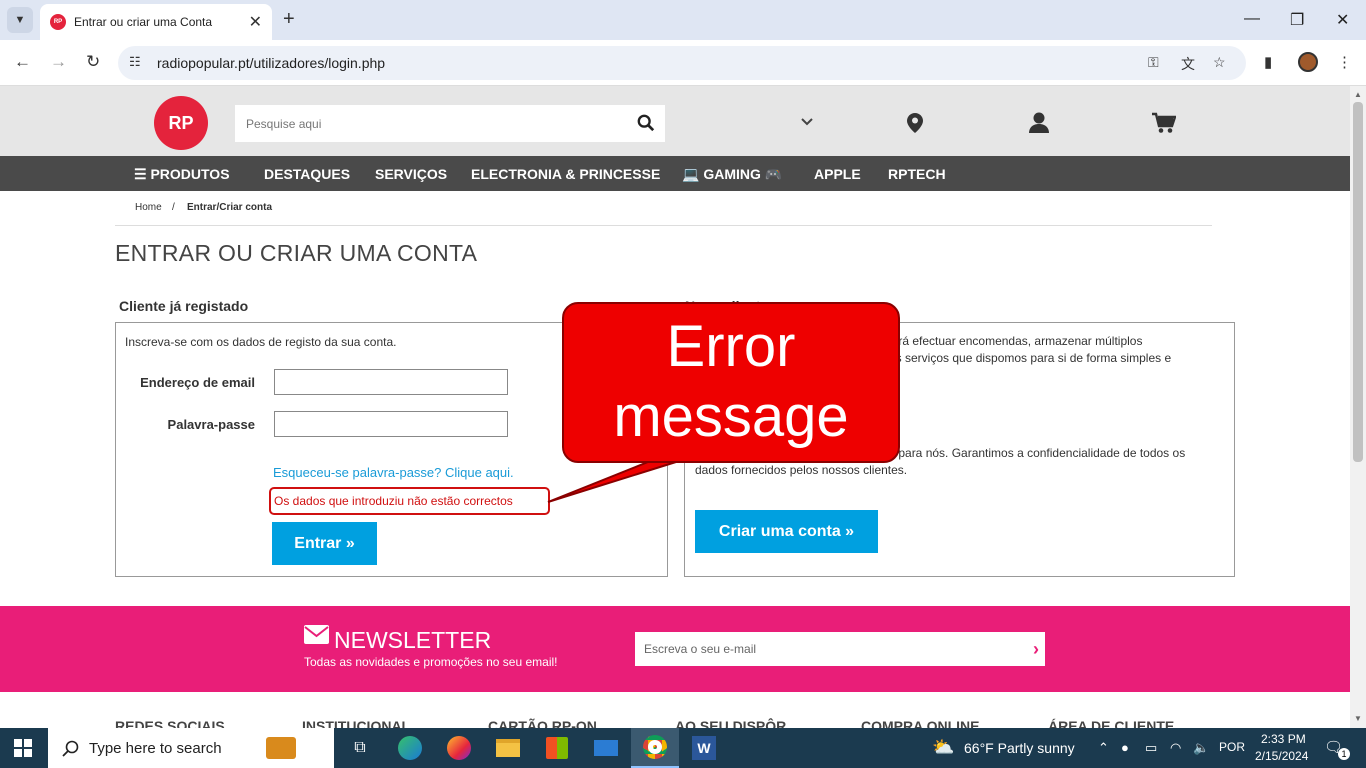 The width and height of the screenshot is (1366, 768). I want to click on menu-item-produtos: ☰ PRODUTOS, so click(182, 174).